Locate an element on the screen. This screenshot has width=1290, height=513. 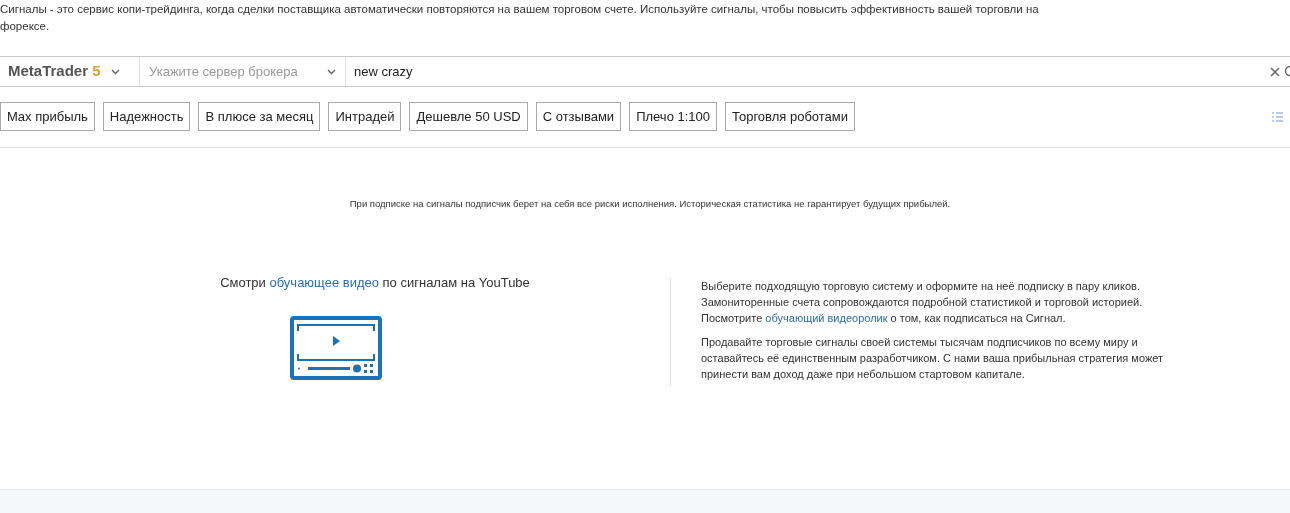
platform-name: MetaTrader 5 is located at coordinates (54, 71).